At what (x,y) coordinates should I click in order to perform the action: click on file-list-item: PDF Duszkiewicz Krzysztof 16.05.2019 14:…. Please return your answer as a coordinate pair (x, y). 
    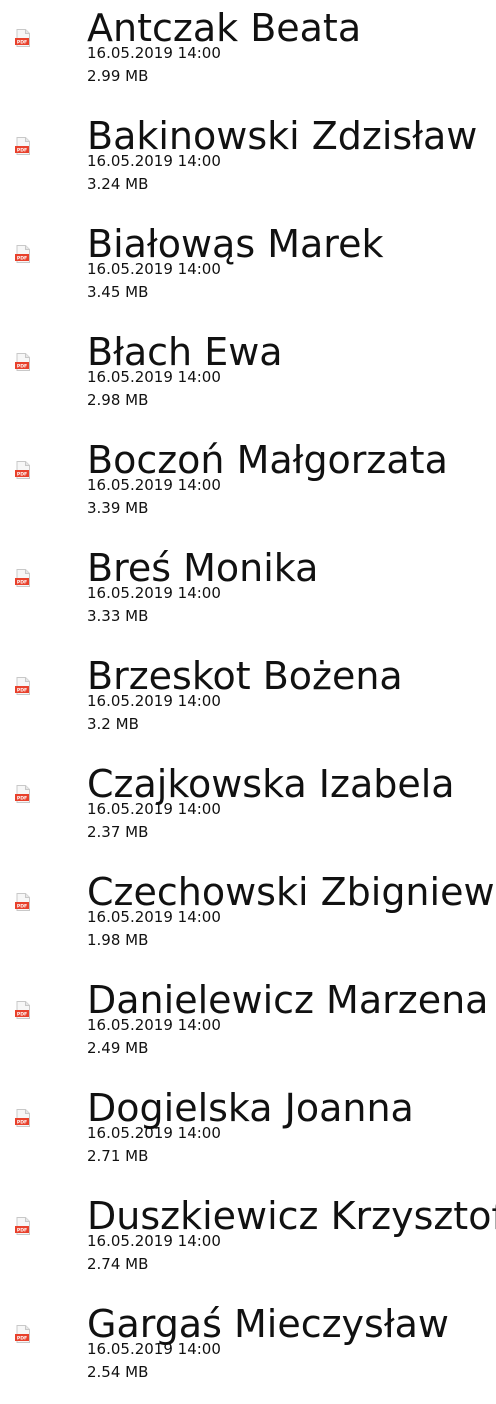
    Looking at the image, I should click on (248, 1242).